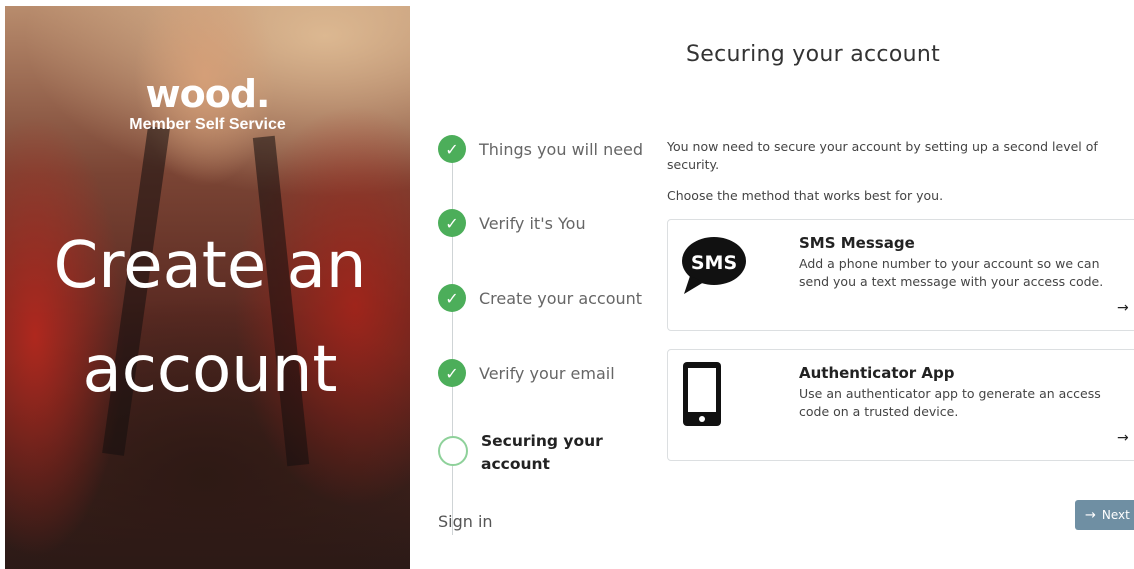 The width and height of the screenshot is (1134, 569). I want to click on brand-subtitle: Member Self Service, so click(207, 124).